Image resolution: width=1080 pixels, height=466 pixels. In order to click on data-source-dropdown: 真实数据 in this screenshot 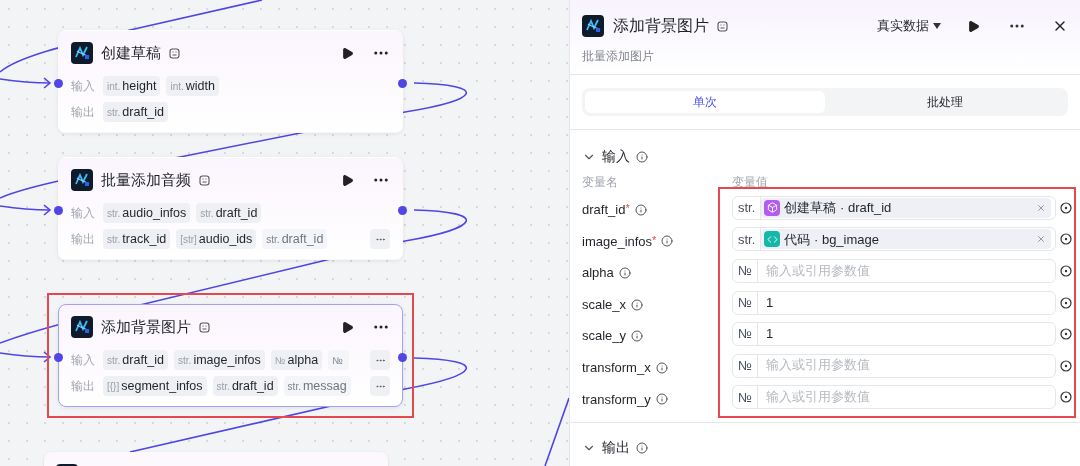, I will do `click(909, 26)`.